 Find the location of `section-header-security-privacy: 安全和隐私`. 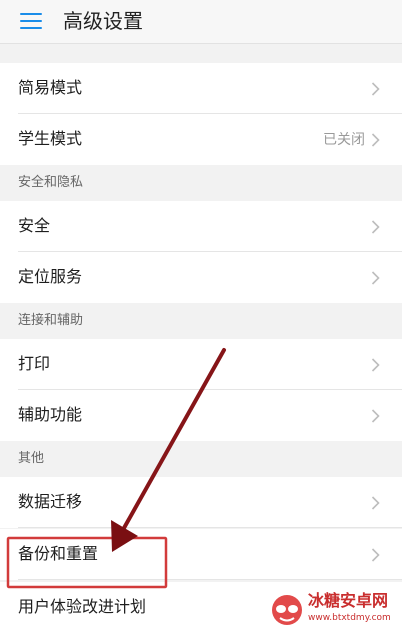

section-header-security-privacy: 安全和隐私 is located at coordinates (201, 183).